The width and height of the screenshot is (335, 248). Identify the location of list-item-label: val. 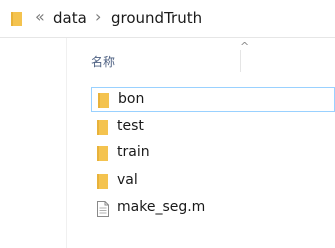
(127, 180).